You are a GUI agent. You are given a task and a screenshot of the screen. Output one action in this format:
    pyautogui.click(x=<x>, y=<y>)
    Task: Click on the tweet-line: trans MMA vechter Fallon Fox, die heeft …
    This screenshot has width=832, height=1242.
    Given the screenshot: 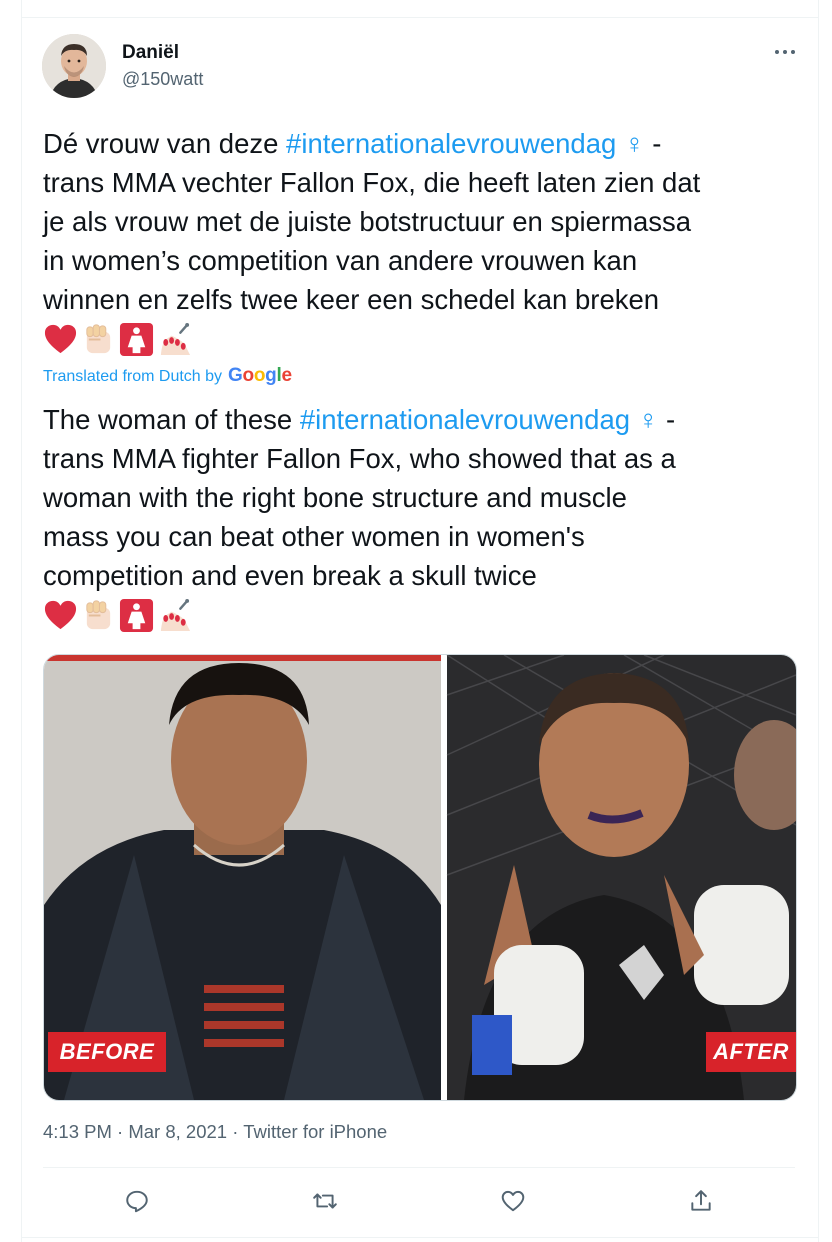 What is the action you would take?
    pyautogui.click(x=372, y=182)
    